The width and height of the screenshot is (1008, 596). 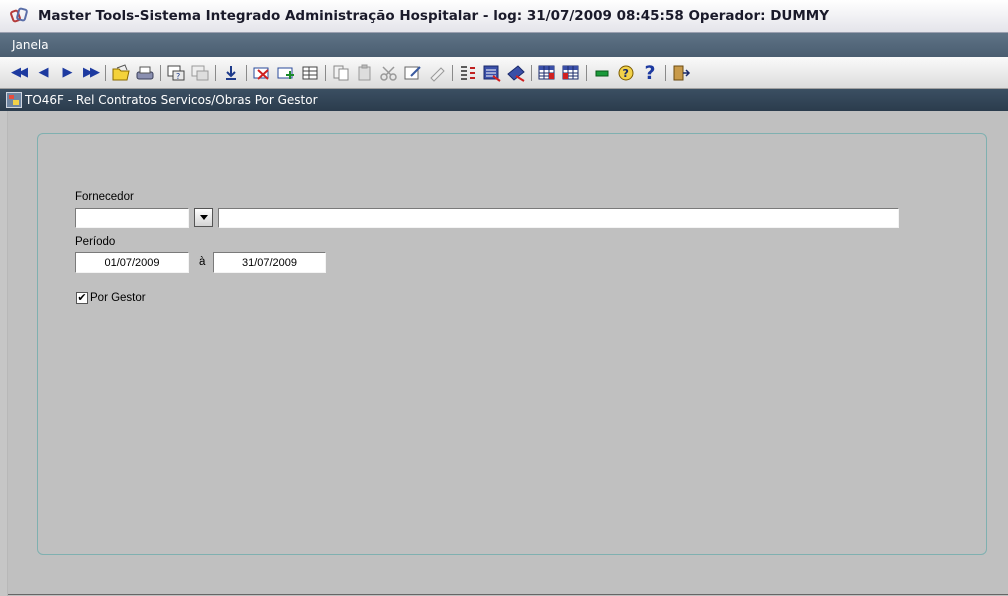 What do you see at coordinates (571, 73) in the screenshot?
I see `grid-alt-icon` at bounding box center [571, 73].